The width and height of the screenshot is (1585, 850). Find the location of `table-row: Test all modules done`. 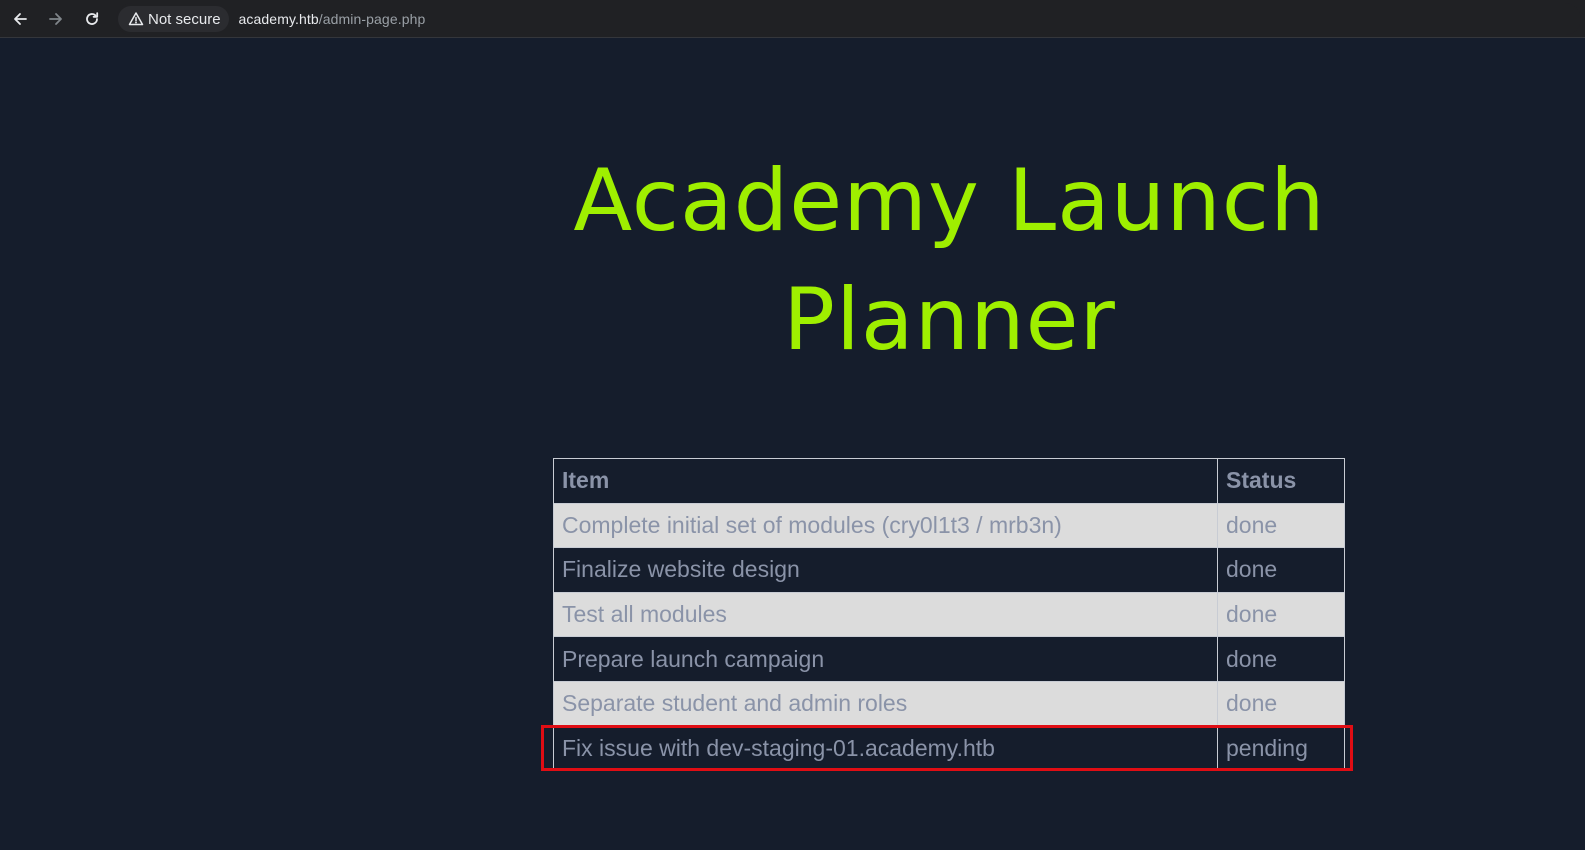

table-row: Test all modules done is located at coordinates (949, 614).